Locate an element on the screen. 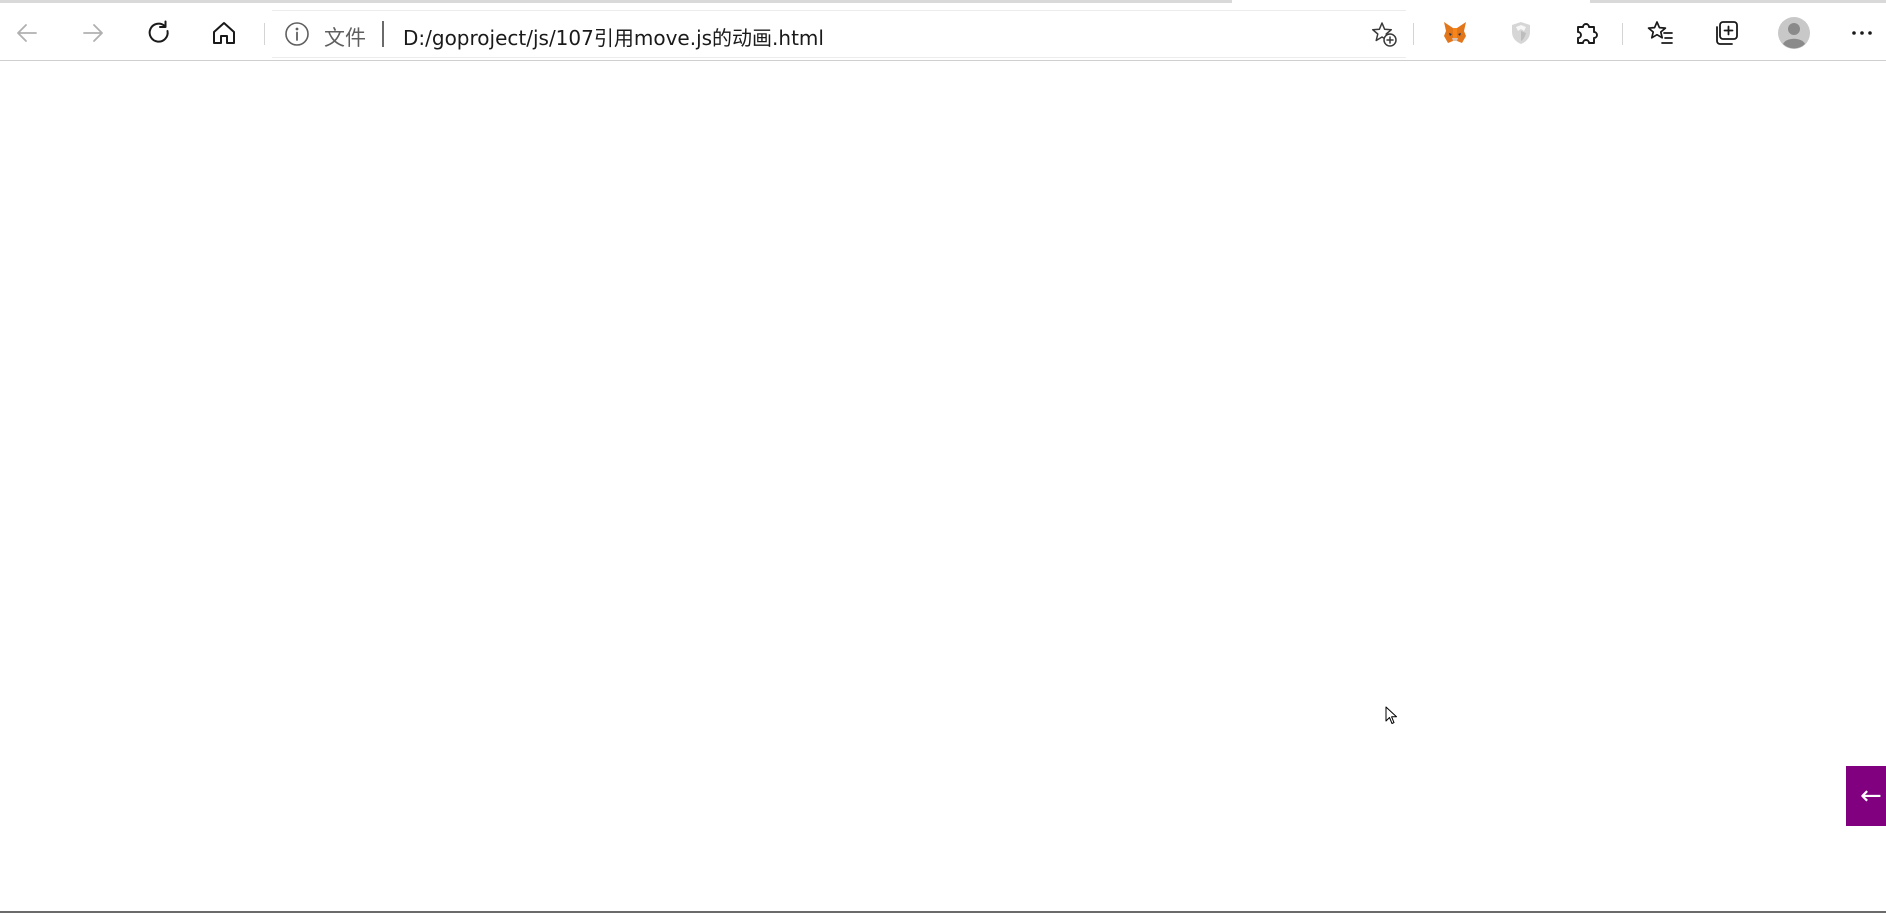 The image size is (1886, 913). arrow-left-icon is located at coordinates (27, 33).